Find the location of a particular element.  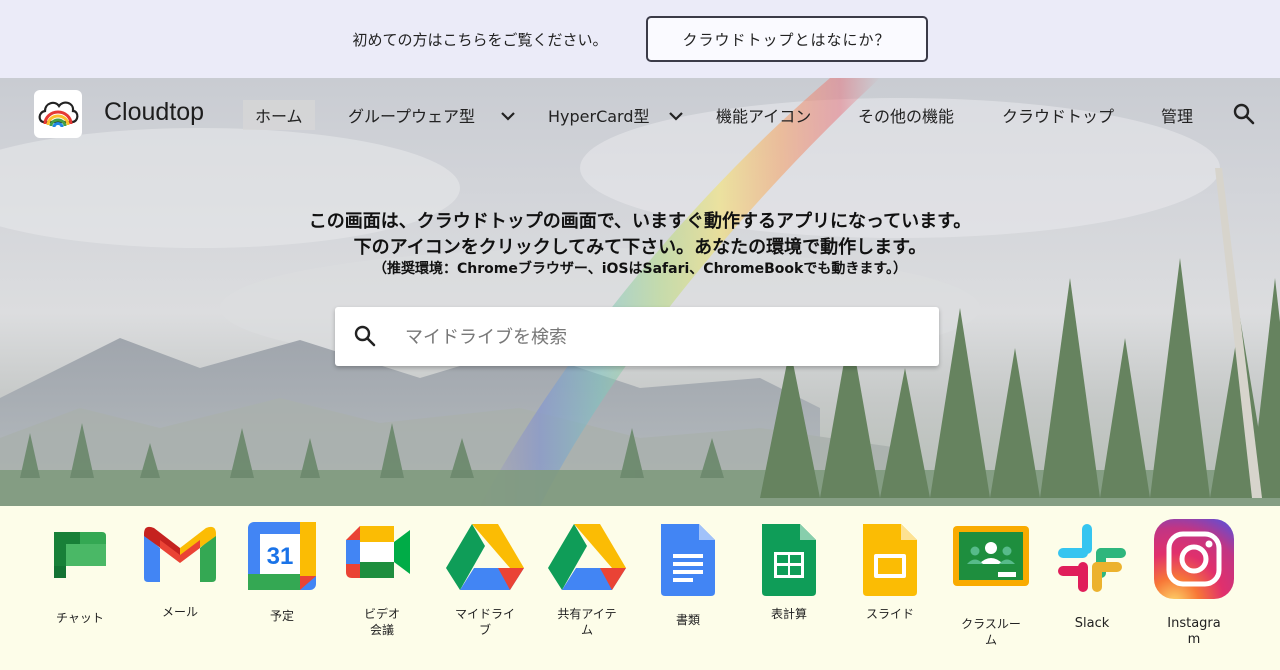

app-slides: スライド is located at coordinates (890, 591).